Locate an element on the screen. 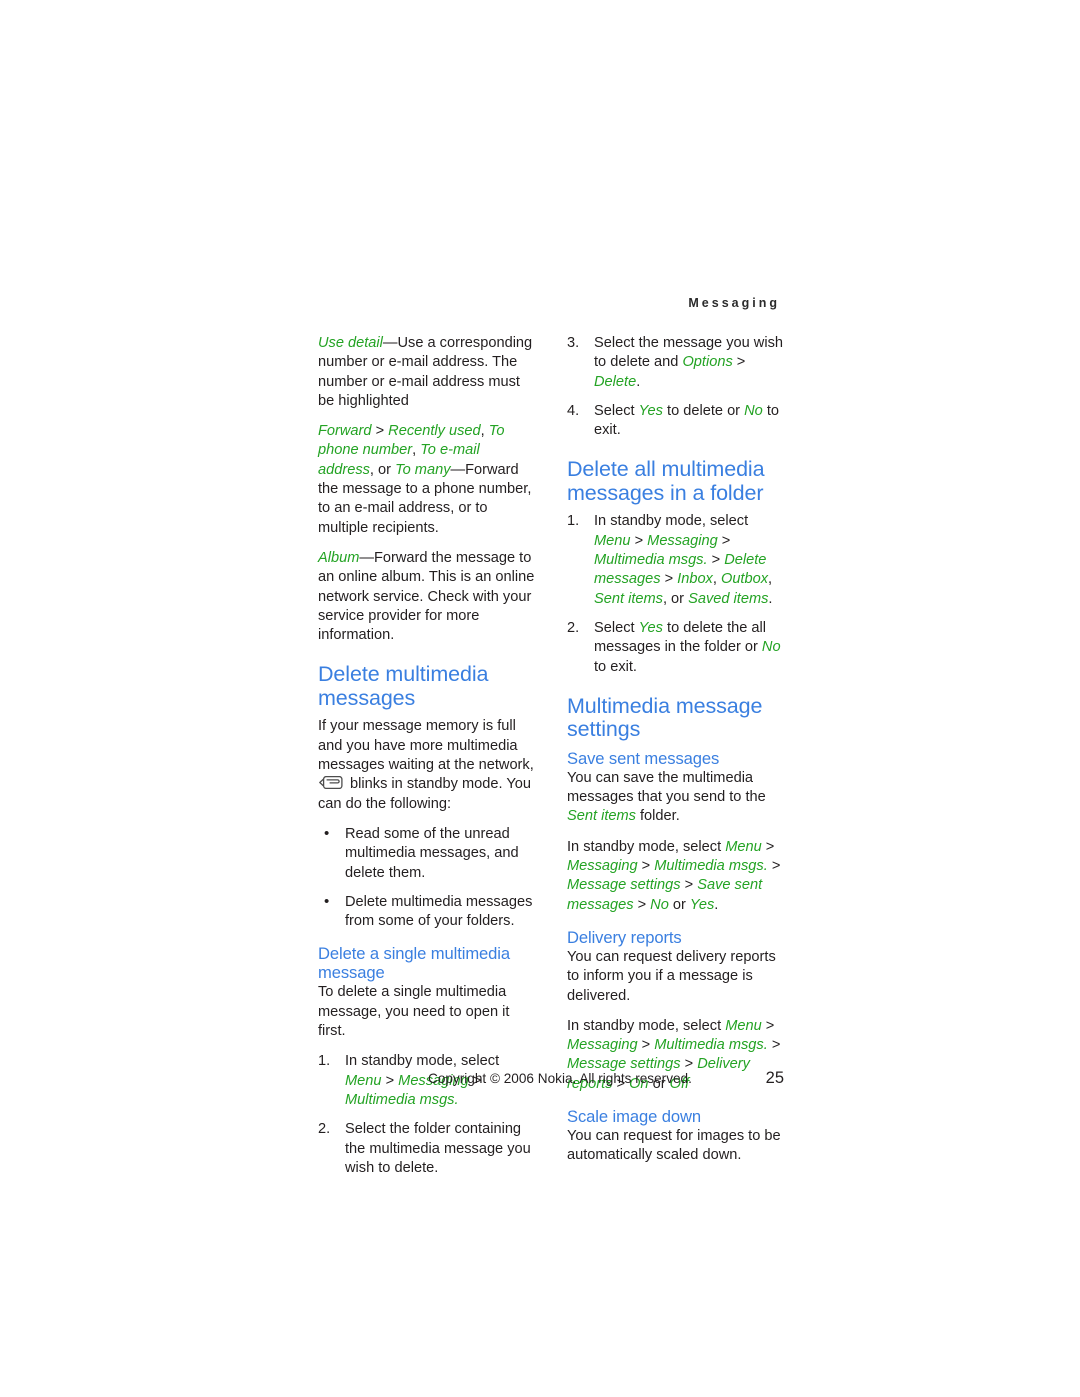 The width and height of the screenshot is (1080, 1397). step-item: 4. Select Yes to delete or No to exit. is located at coordinates (675, 421).